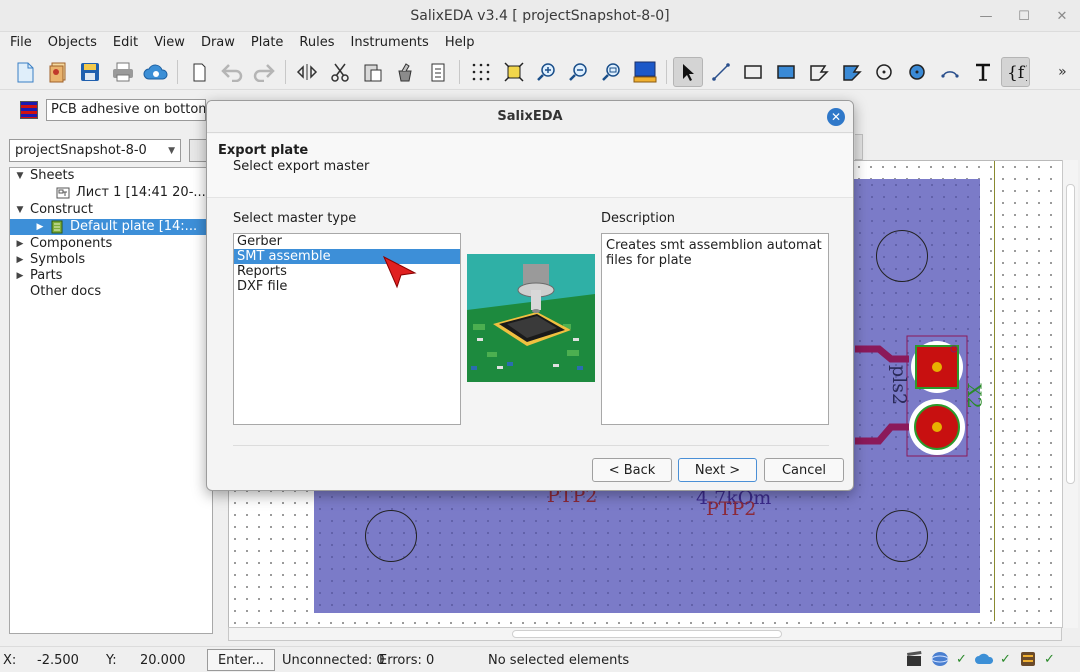  What do you see at coordinates (21, 42) in the screenshot?
I see `menu-file: File` at bounding box center [21, 42].